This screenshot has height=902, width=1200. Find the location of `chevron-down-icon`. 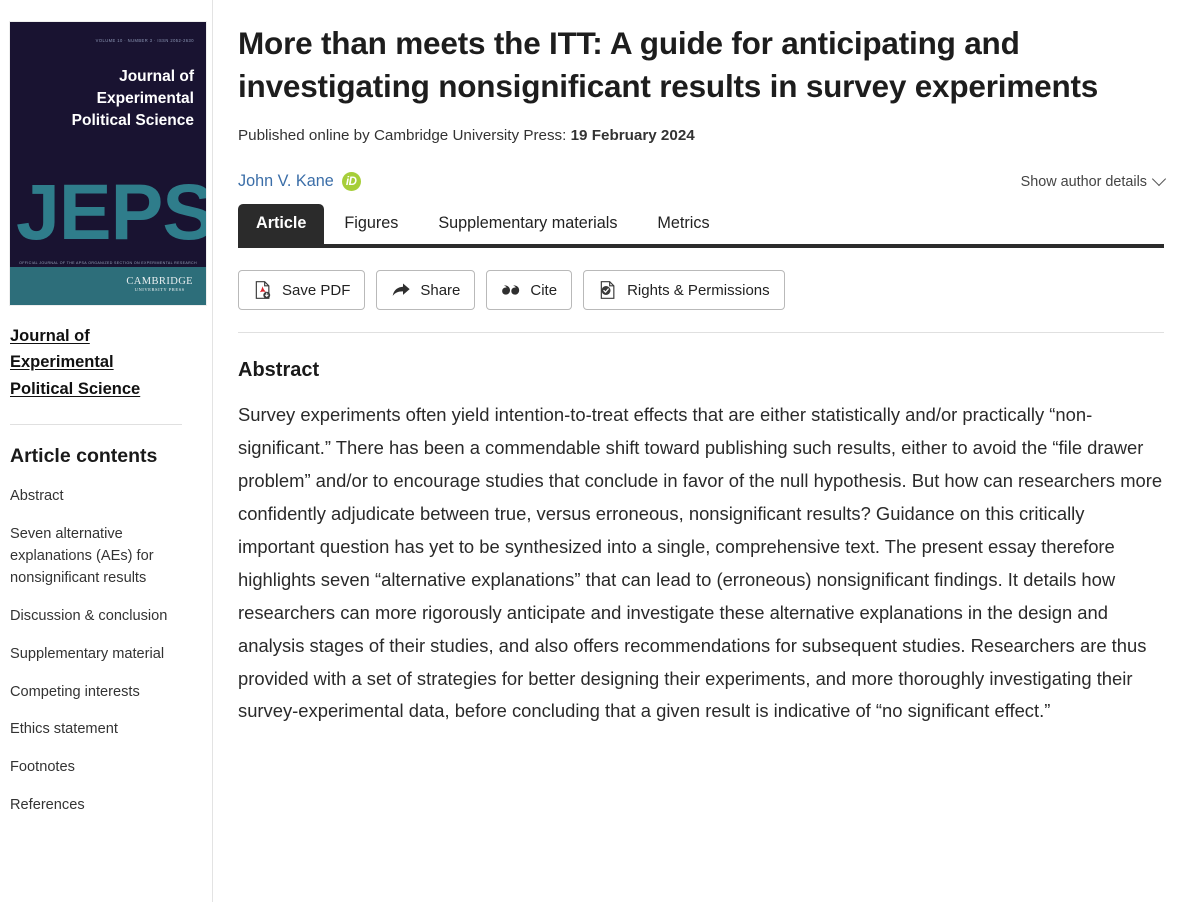

chevron-down-icon is located at coordinates (1159, 179).